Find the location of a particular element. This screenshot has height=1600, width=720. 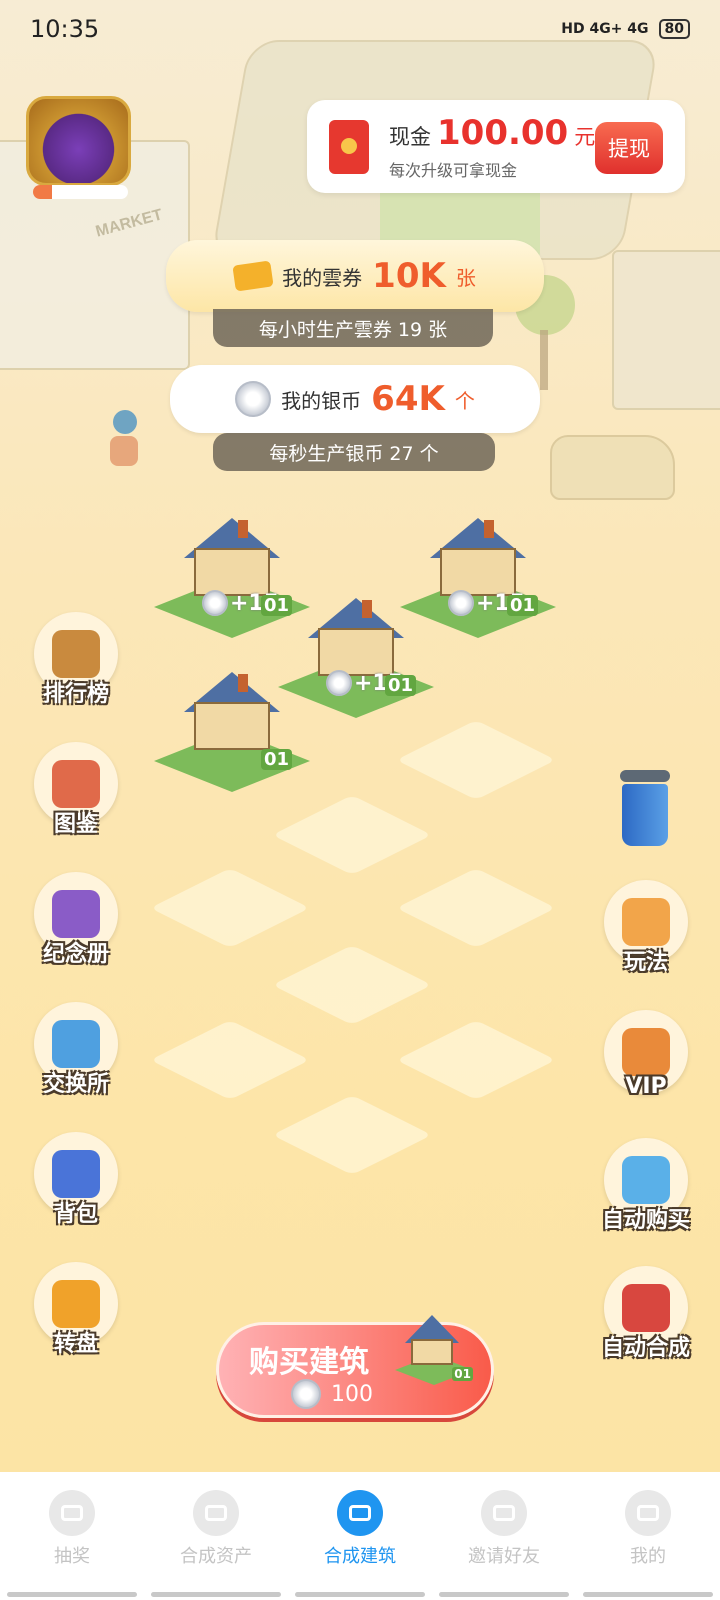

silver-value: 64K is located at coordinates (408, 399).